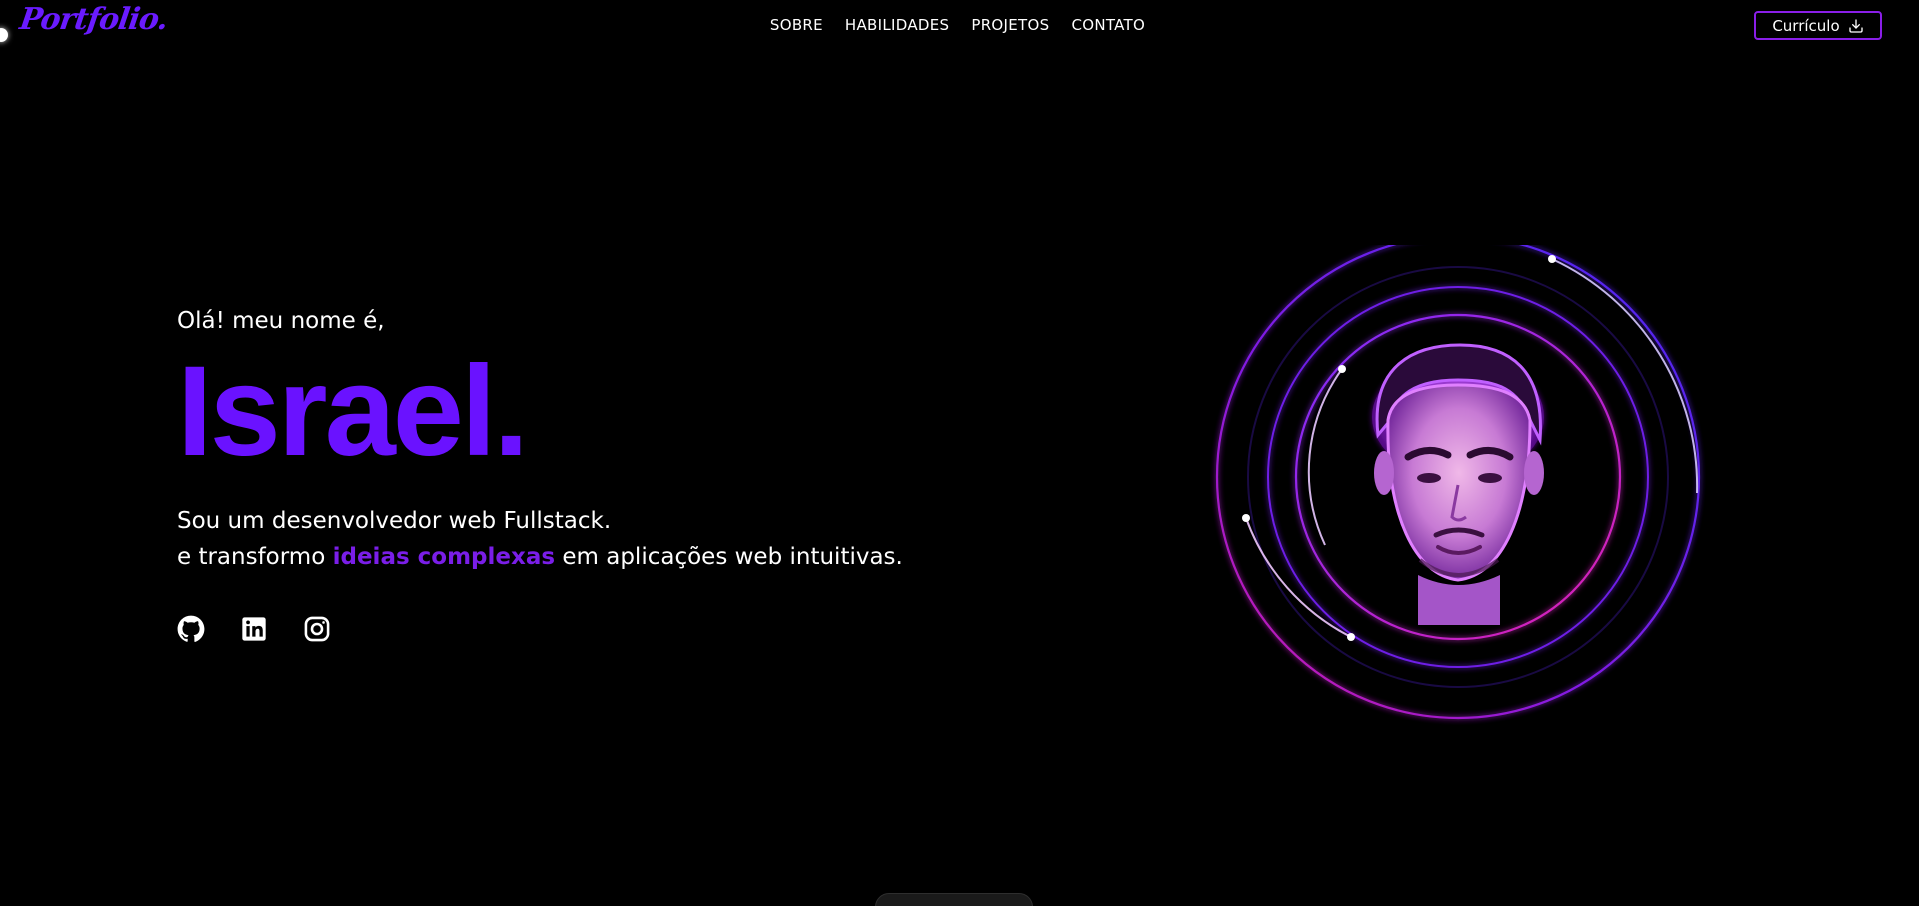  I want to click on main-nav: SOBRE HABILIDADES PROJETOS CONTATO, so click(959, 25).